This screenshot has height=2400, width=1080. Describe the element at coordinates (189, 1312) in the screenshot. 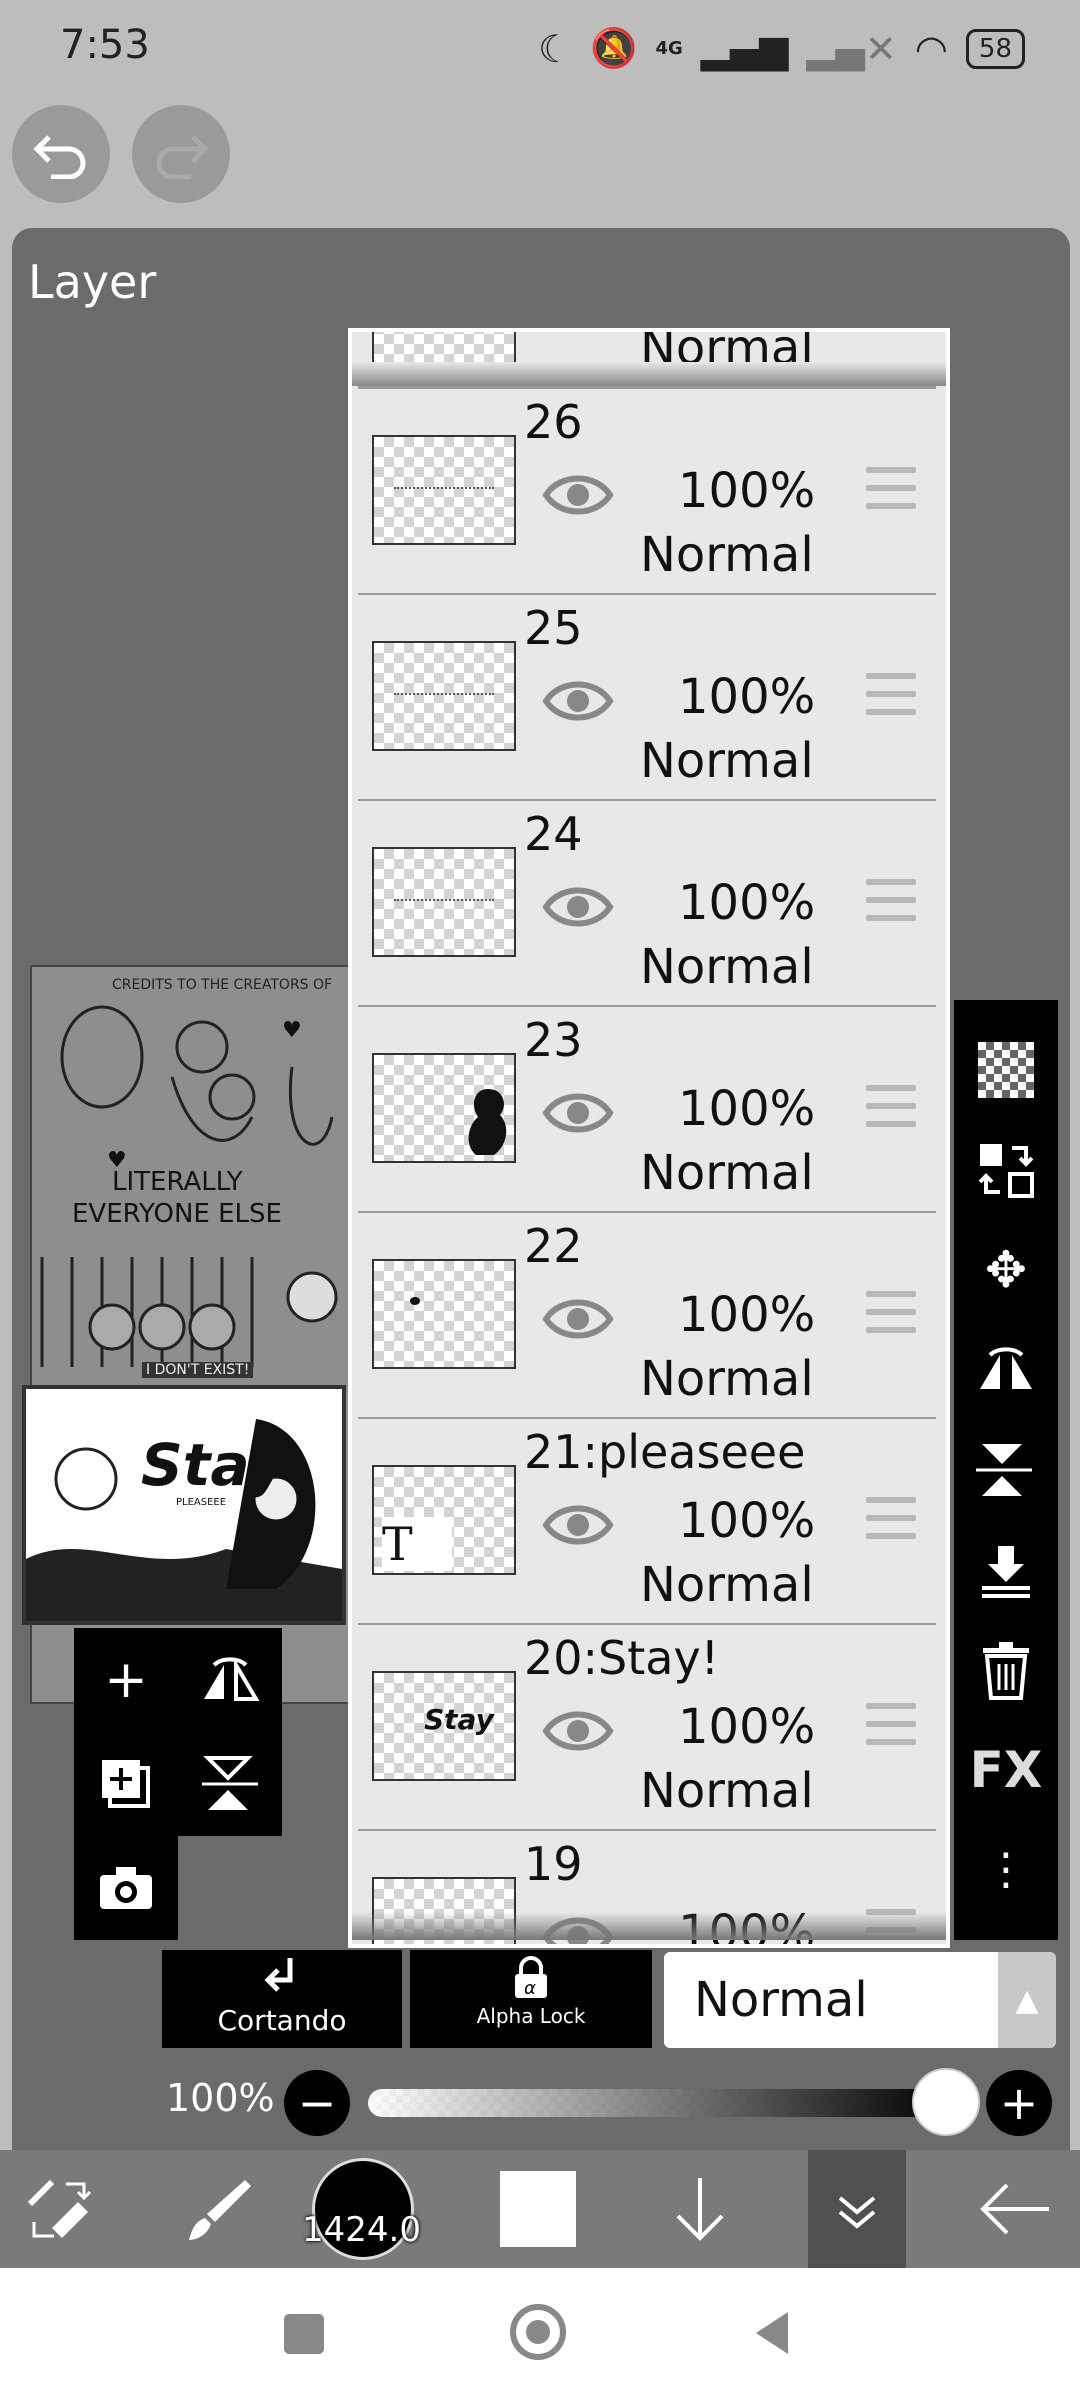

I see `artwork-crowd` at that location.